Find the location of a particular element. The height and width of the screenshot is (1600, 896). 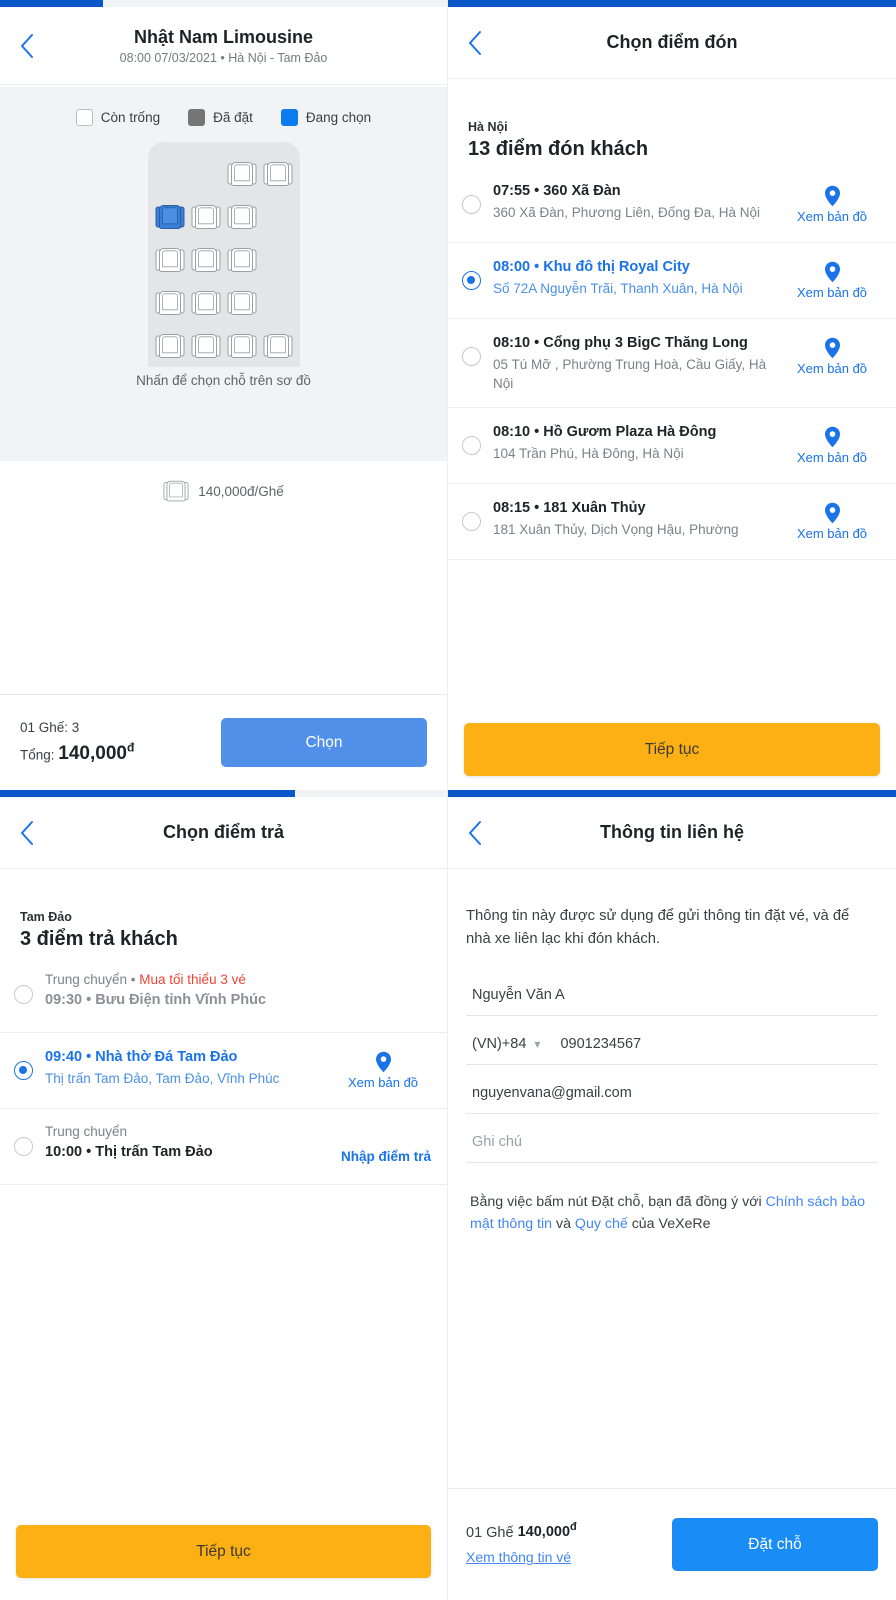

back-button-pickup is located at coordinates (474, 43).